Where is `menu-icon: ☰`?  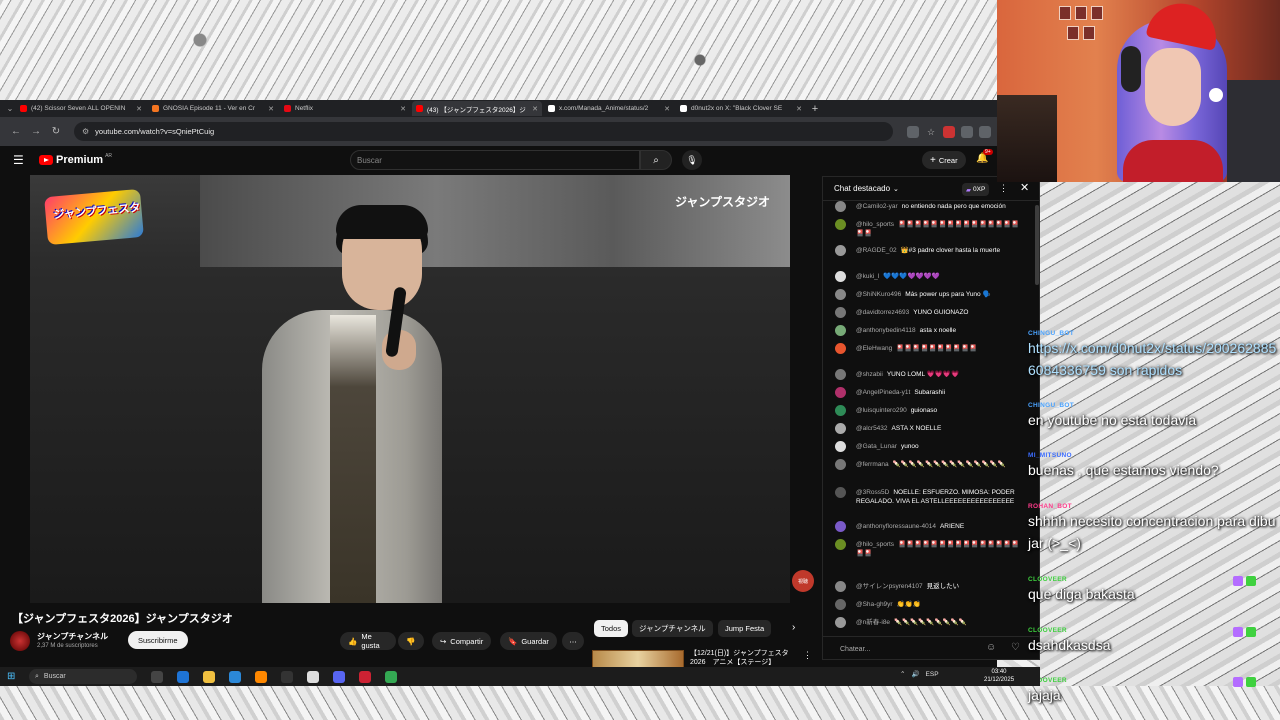 menu-icon: ☰ is located at coordinates (20, 160).